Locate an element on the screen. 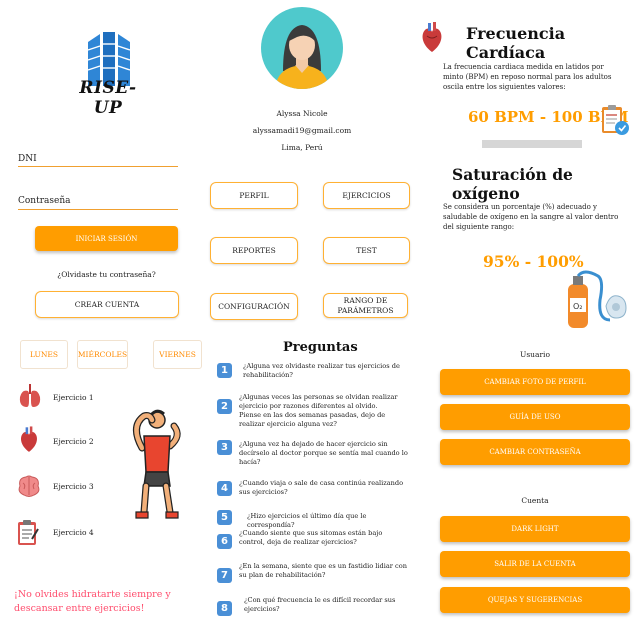  exercise-item-1: Ejercicio 1 is located at coordinates (68, 397).